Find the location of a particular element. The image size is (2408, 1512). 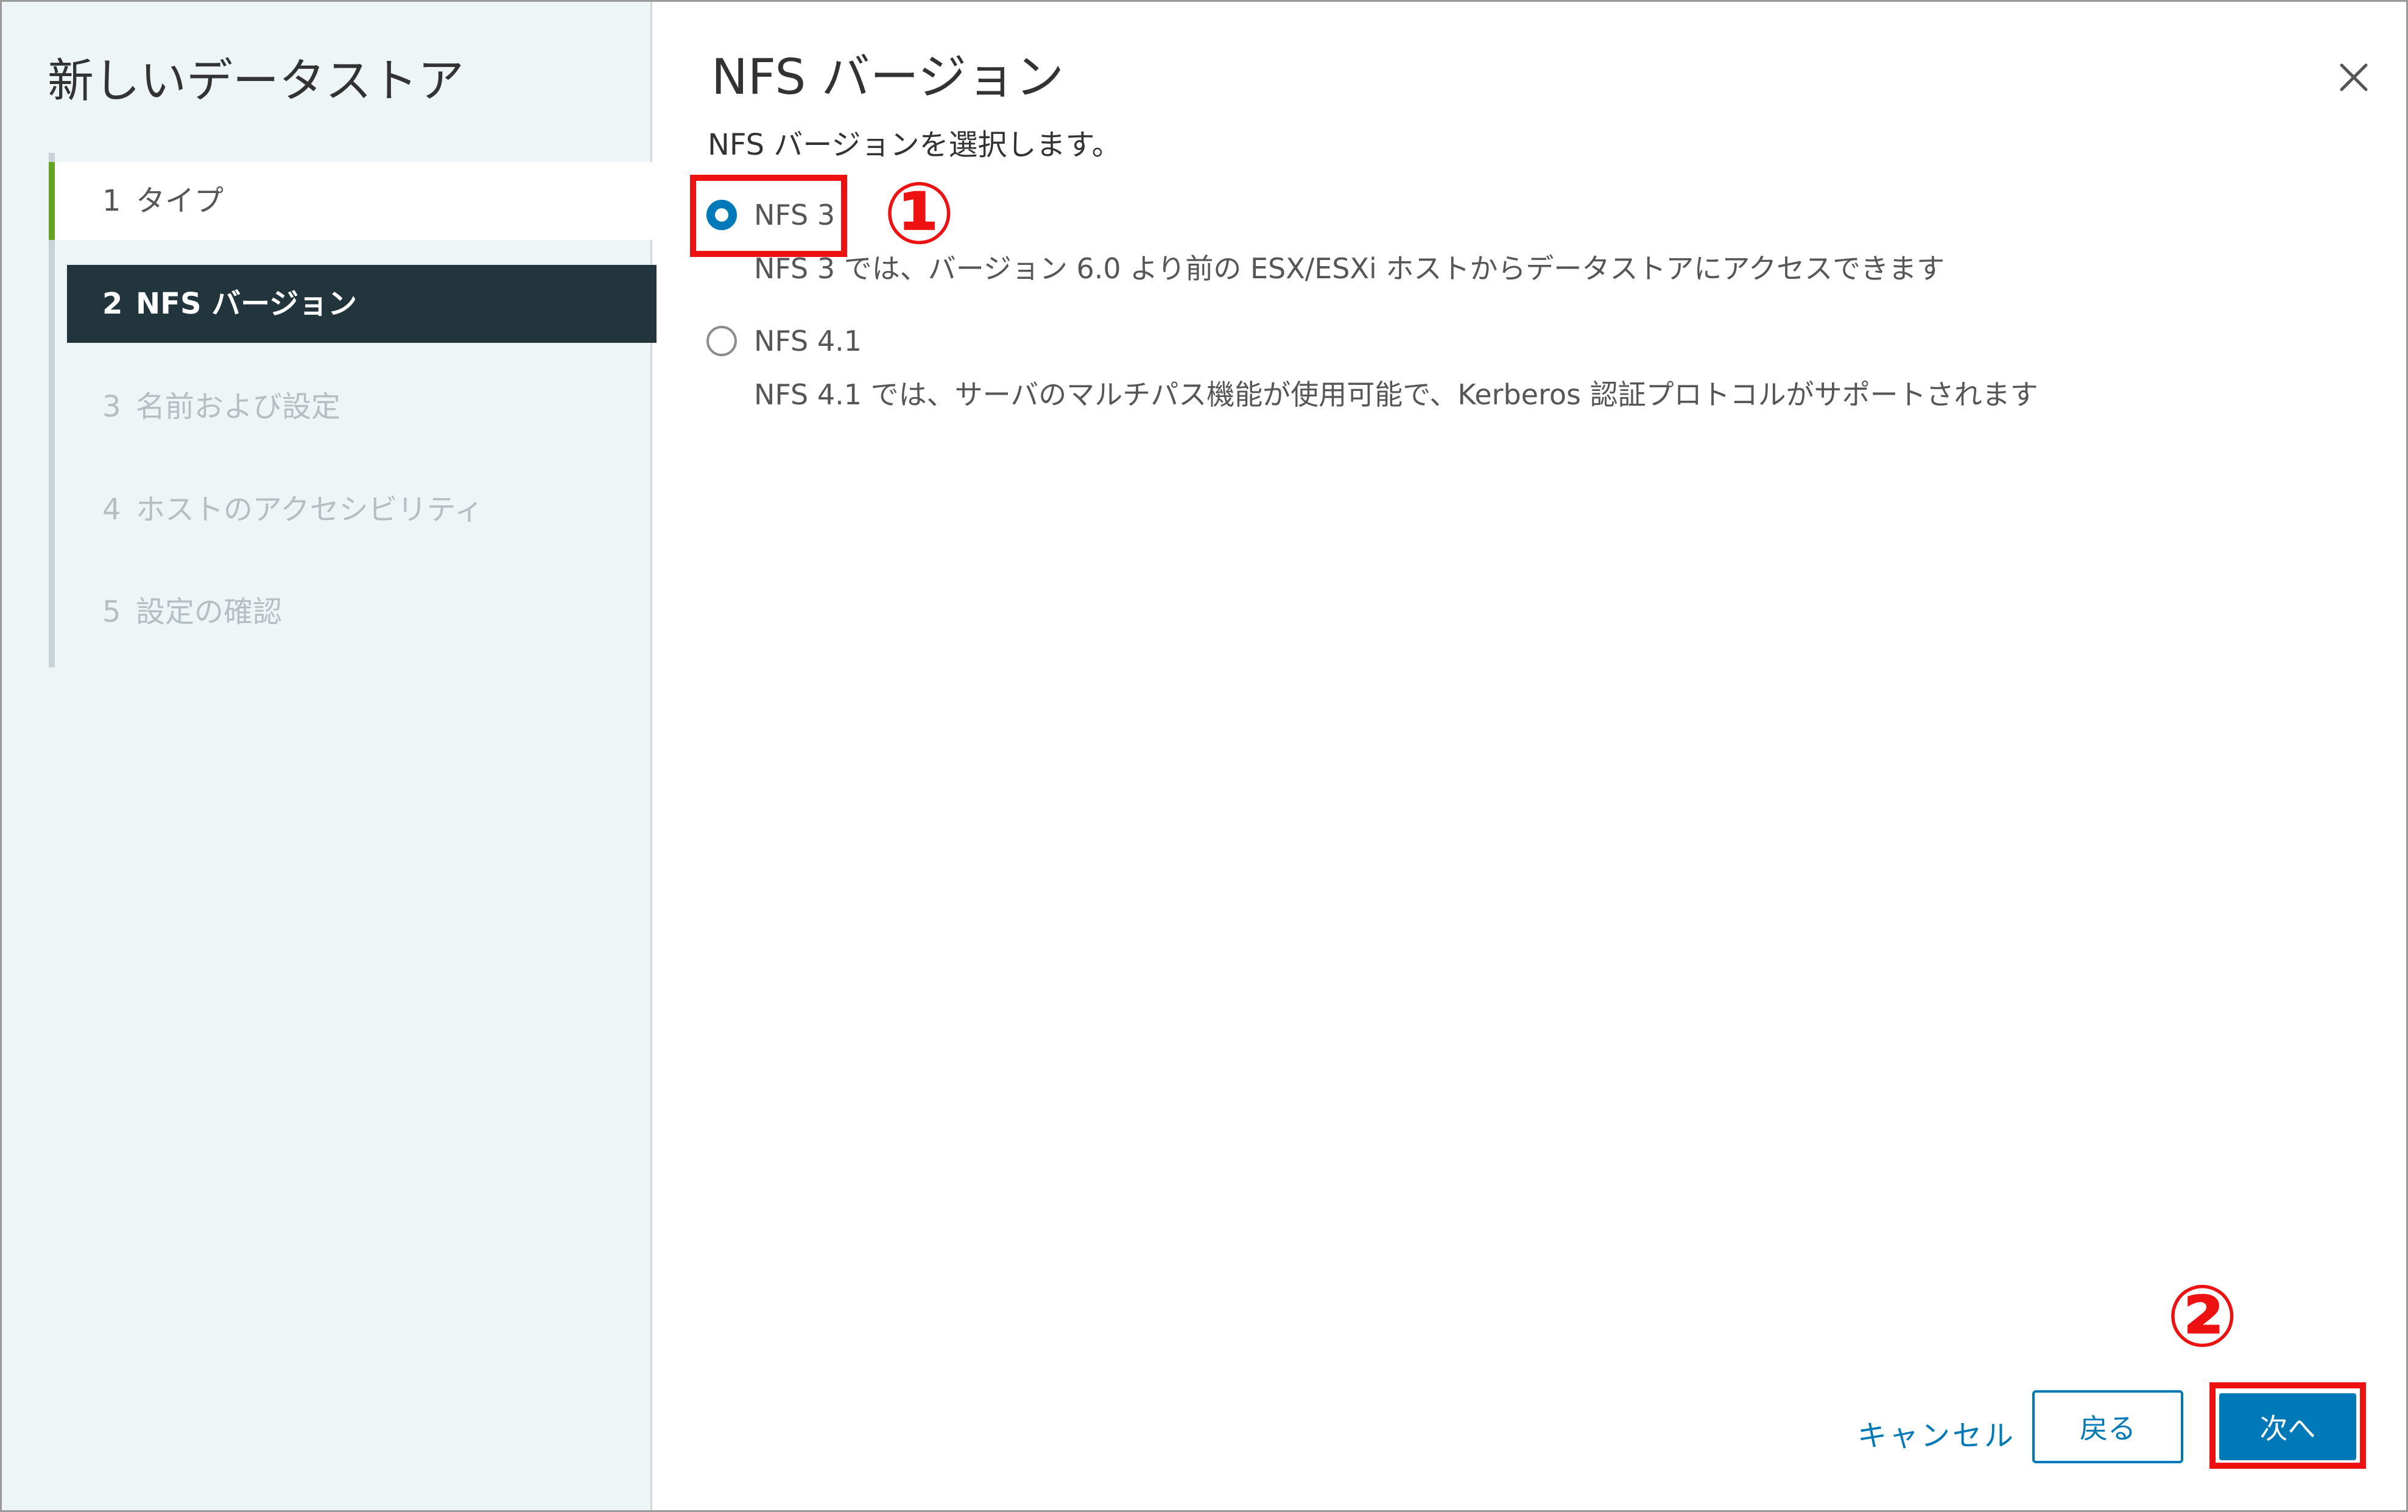

back-button: 戻る is located at coordinates (2107, 1427).